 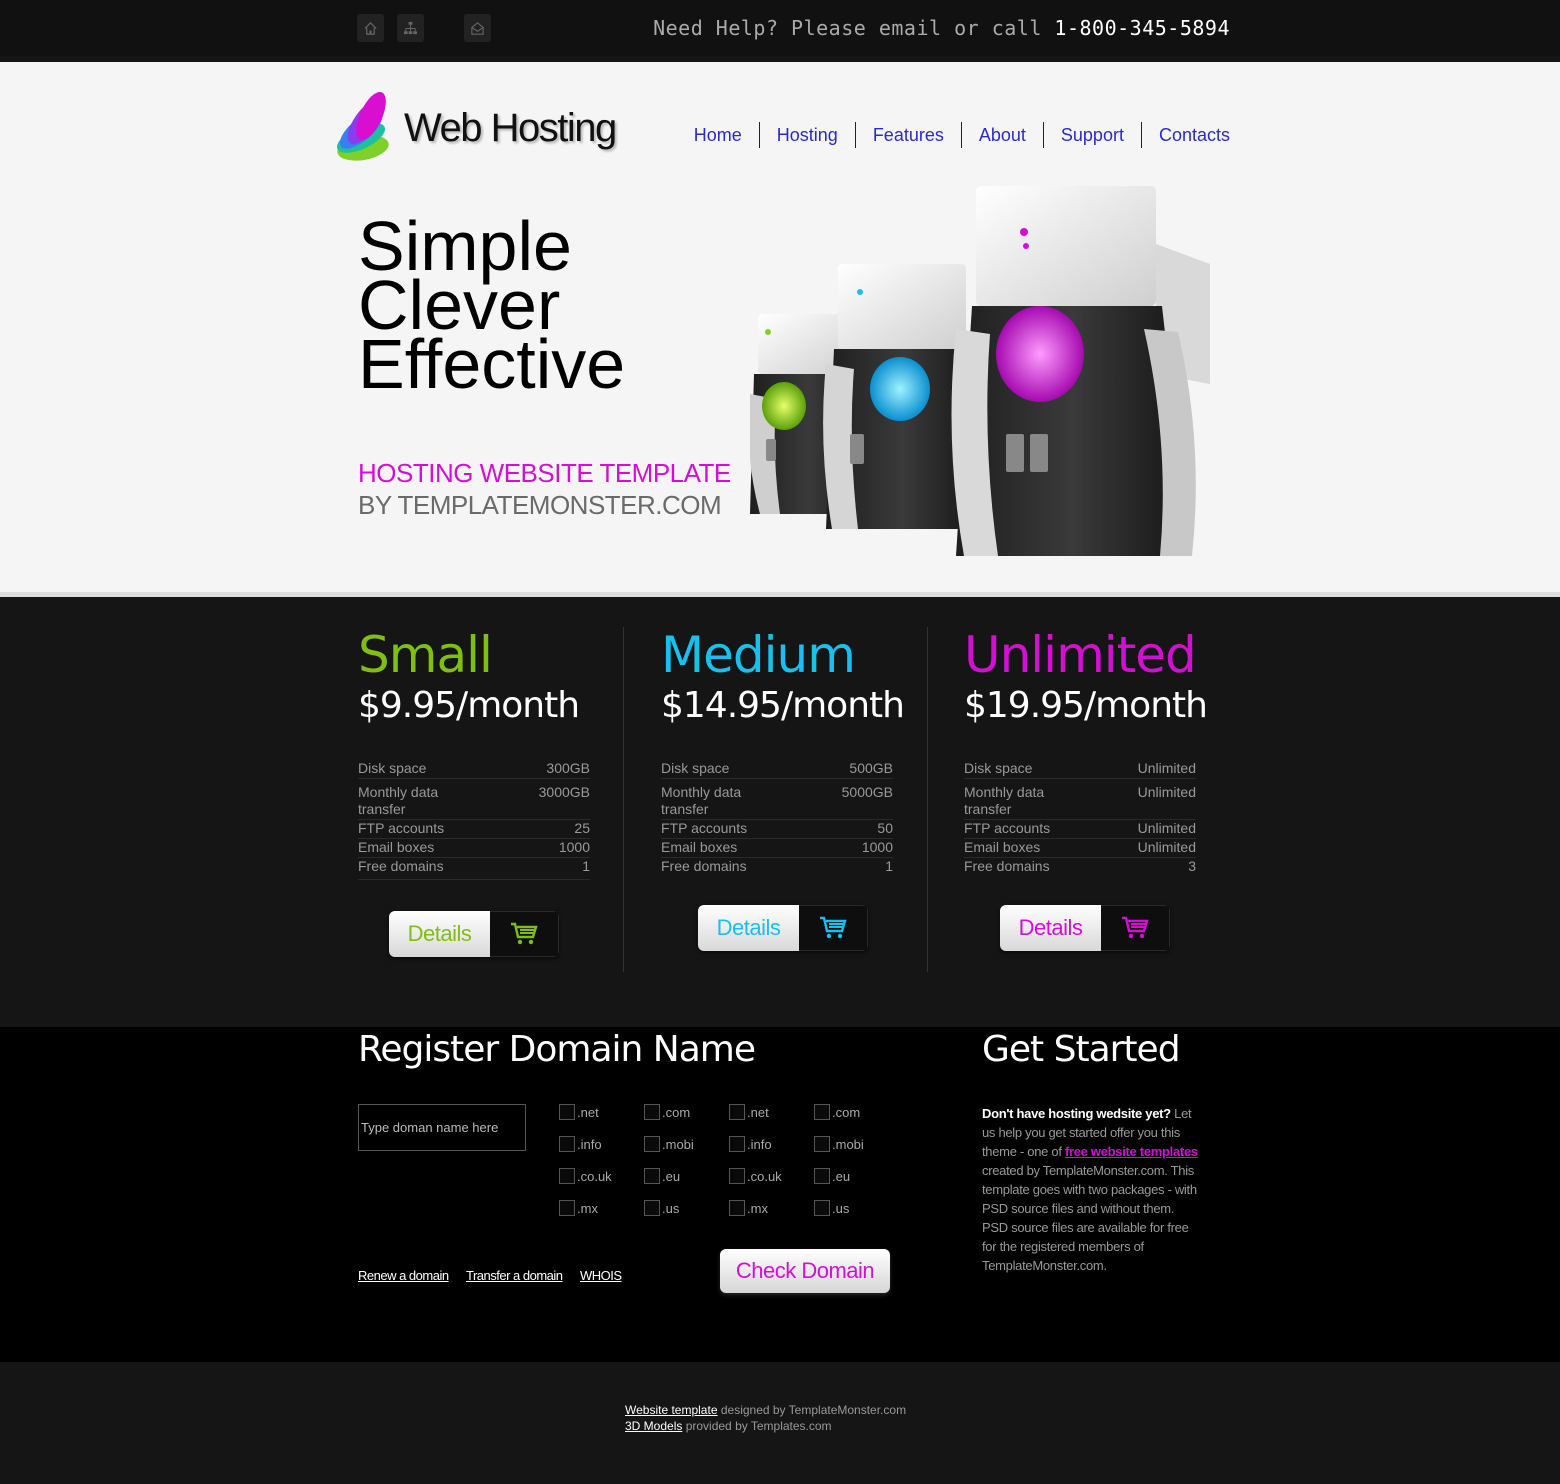 I want to click on hero-byline: BY TEMPLATEMONSTER.COM, so click(x=540, y=505).